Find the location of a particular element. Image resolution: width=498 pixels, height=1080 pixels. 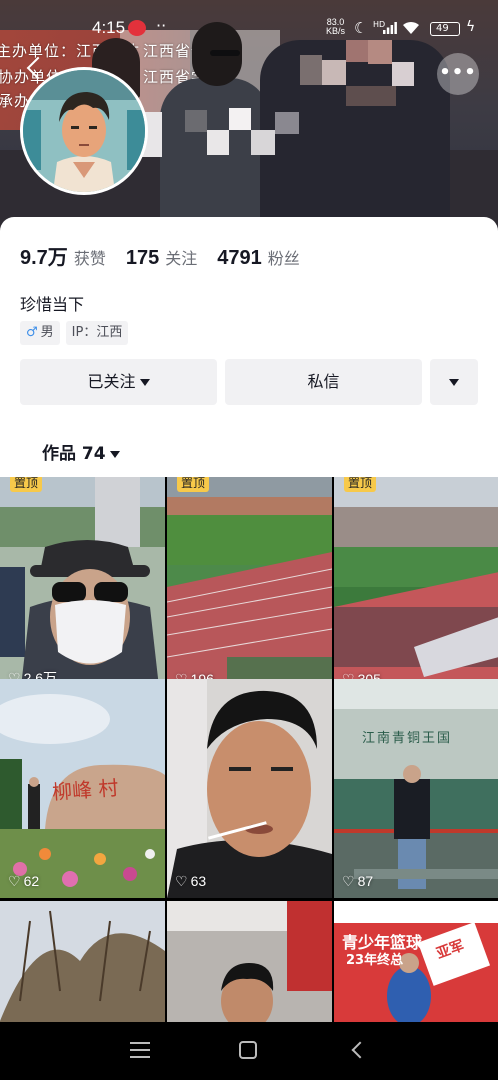

video-thumbnail: 江南青铜王国 ♡ 87 is located at coordinates (416, 788).